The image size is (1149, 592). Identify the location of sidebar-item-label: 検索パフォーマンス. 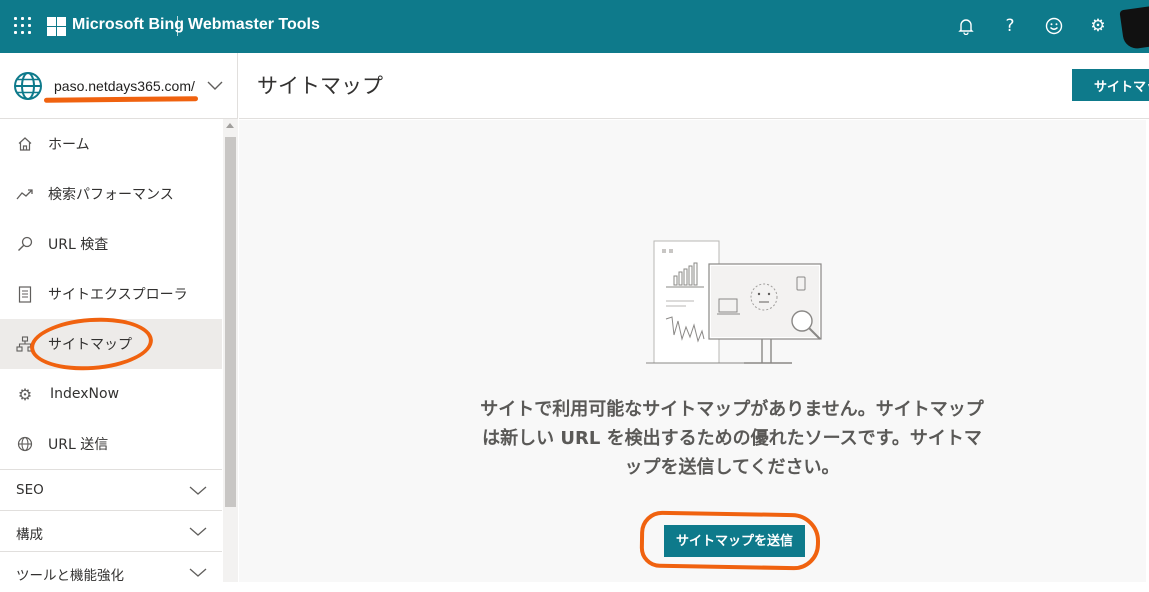
(111, 195).